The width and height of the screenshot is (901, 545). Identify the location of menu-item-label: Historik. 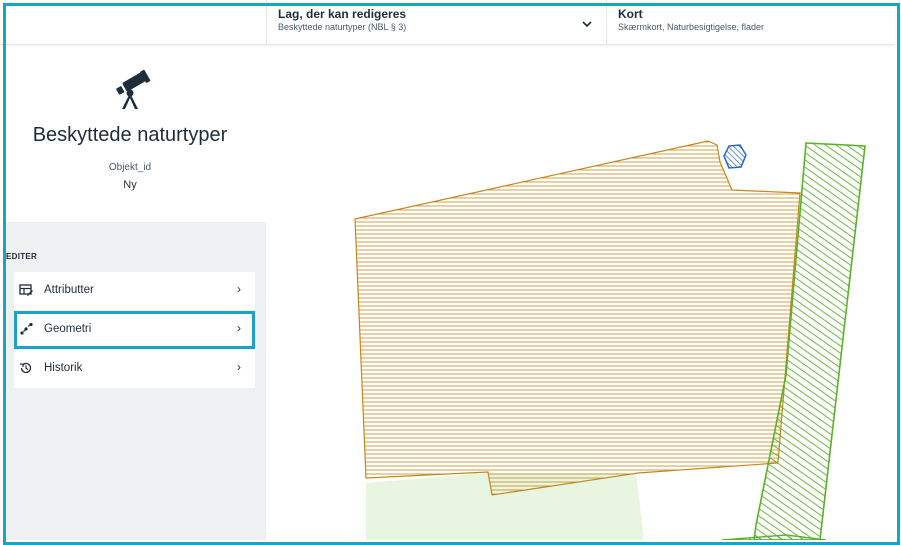
(63, 368).